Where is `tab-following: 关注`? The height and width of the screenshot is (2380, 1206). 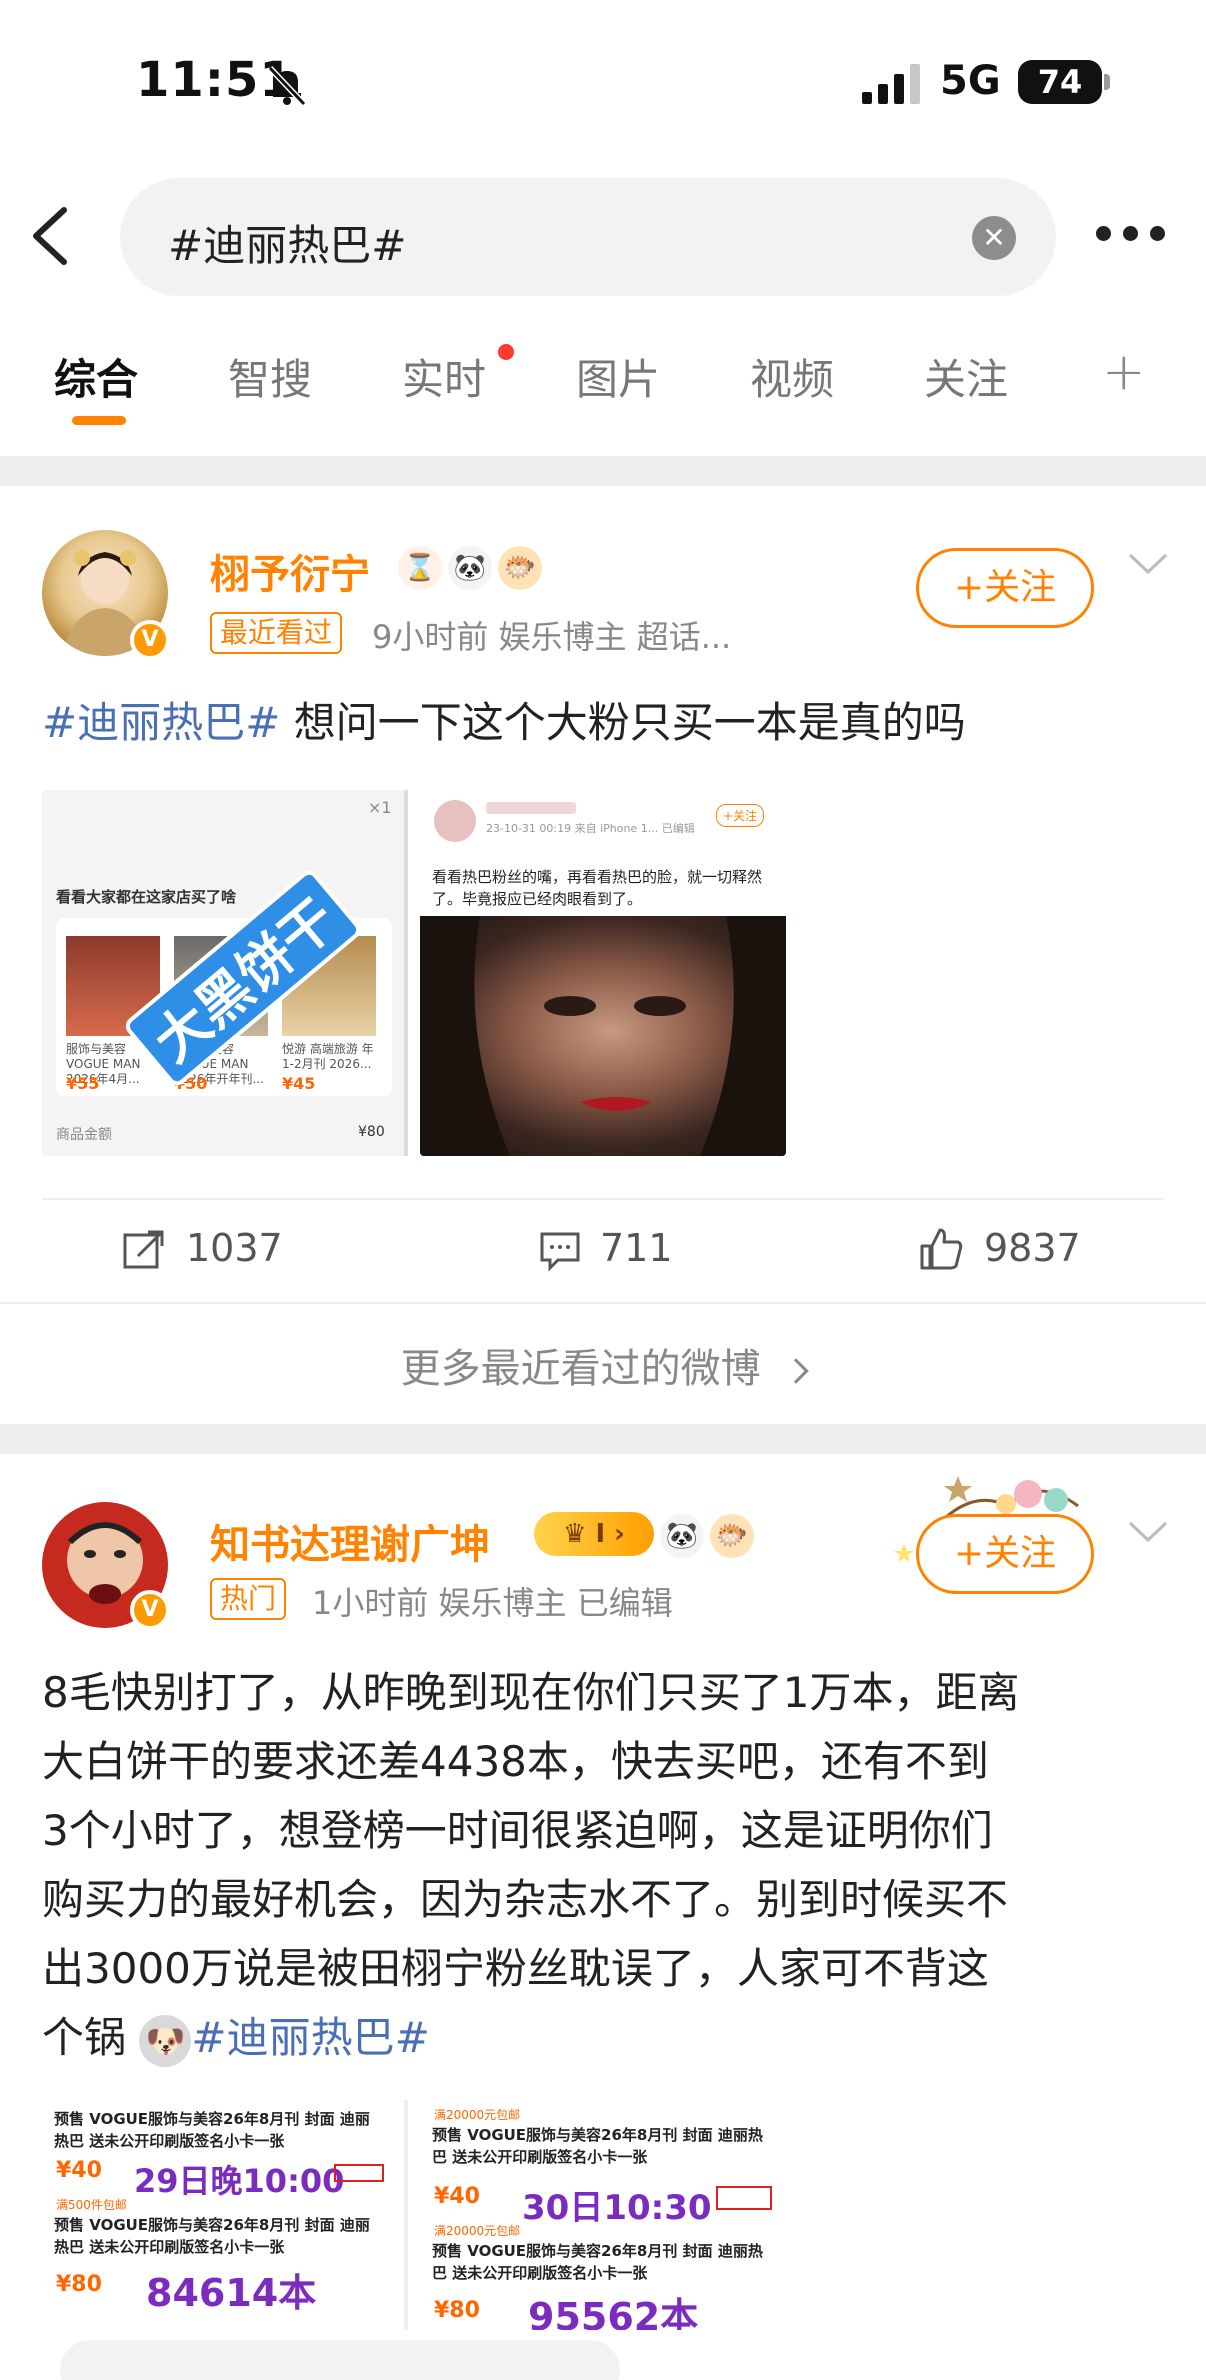 tab-following: 关注 is located at coordinates (966, 376).